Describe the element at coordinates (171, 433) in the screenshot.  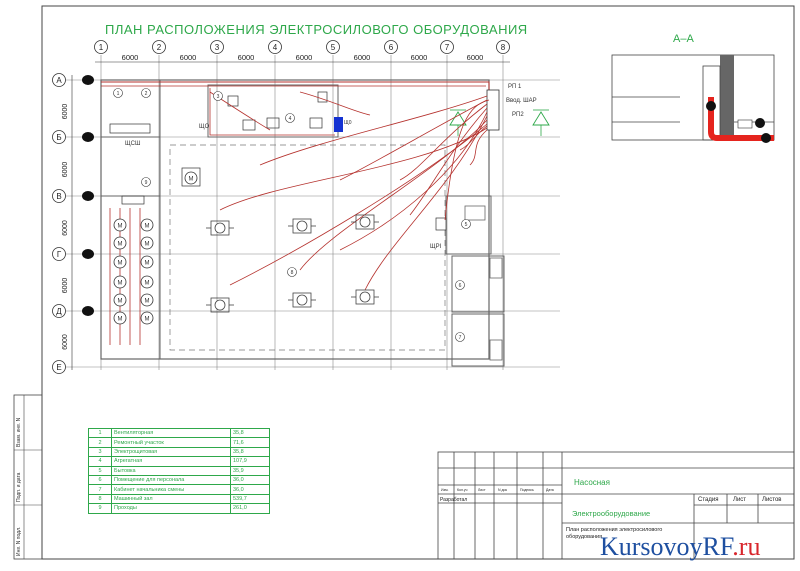
I see `legend-cell-name: Вентиляторная` at that location.